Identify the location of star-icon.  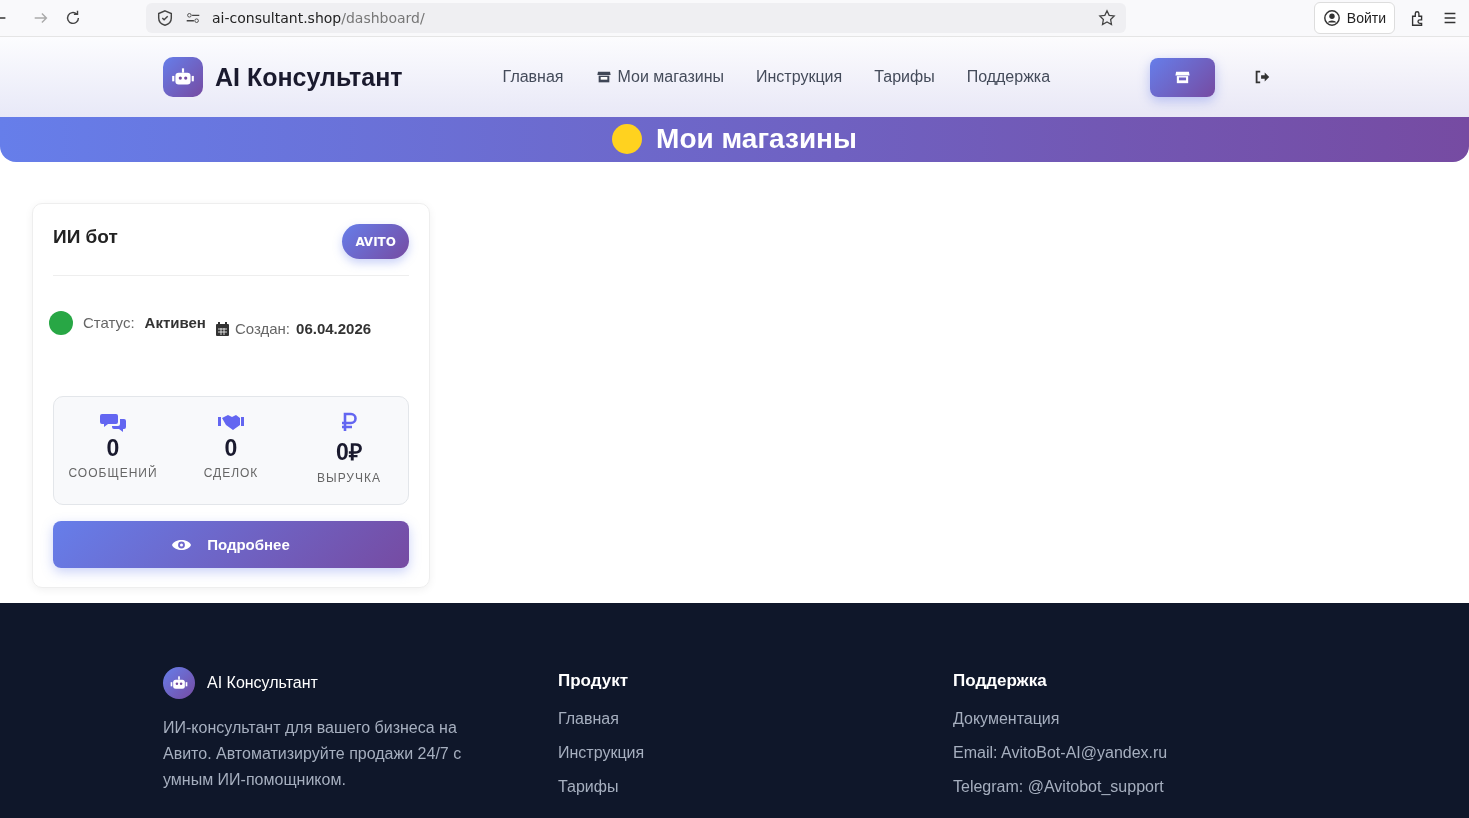
(1107, 18).